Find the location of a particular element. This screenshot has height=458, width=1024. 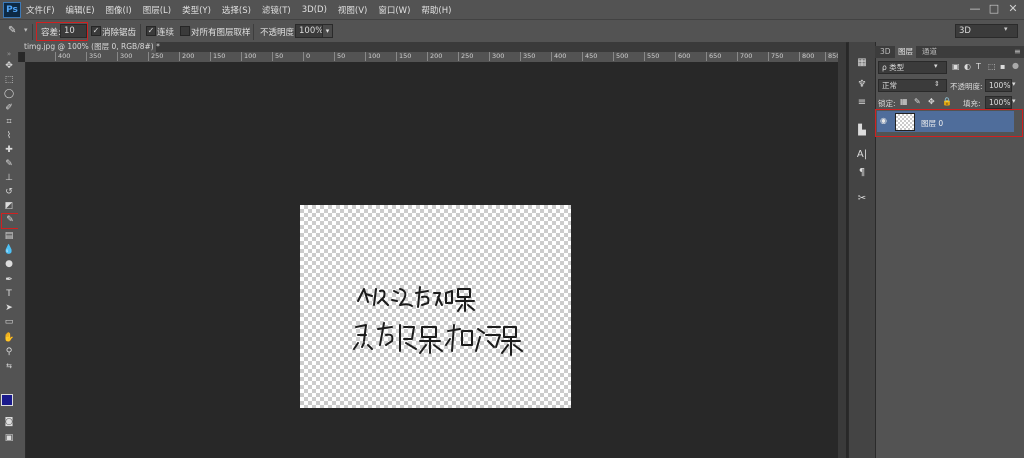

adjustments-icon: ≡ is located at coordinates (862, 103).